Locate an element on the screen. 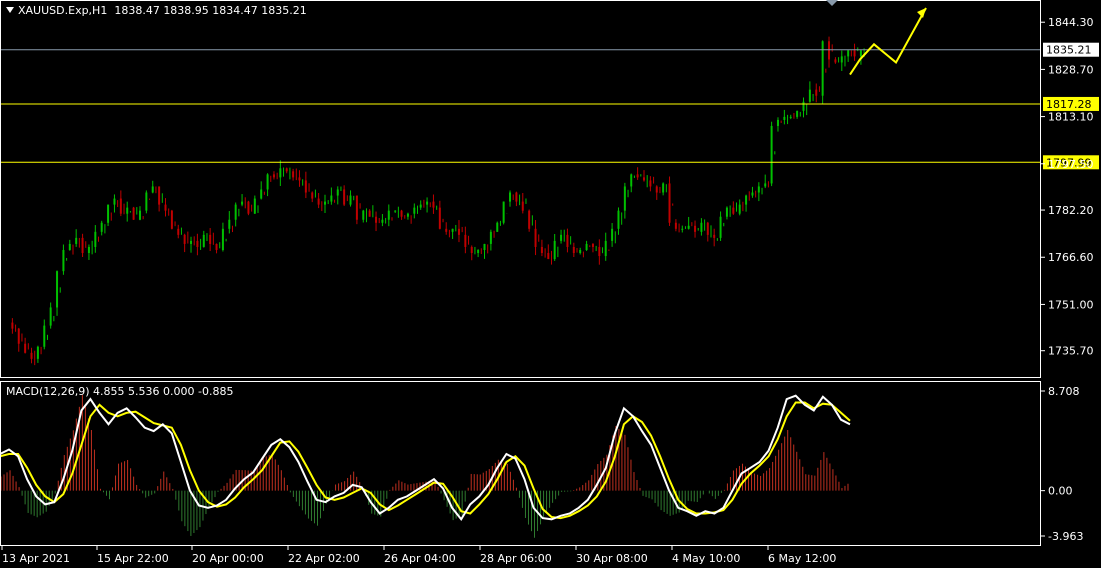 The height and width of the screenshot is (568, 1101). y-tick-label: 1844.30 is located at coordinates (1071, 22).